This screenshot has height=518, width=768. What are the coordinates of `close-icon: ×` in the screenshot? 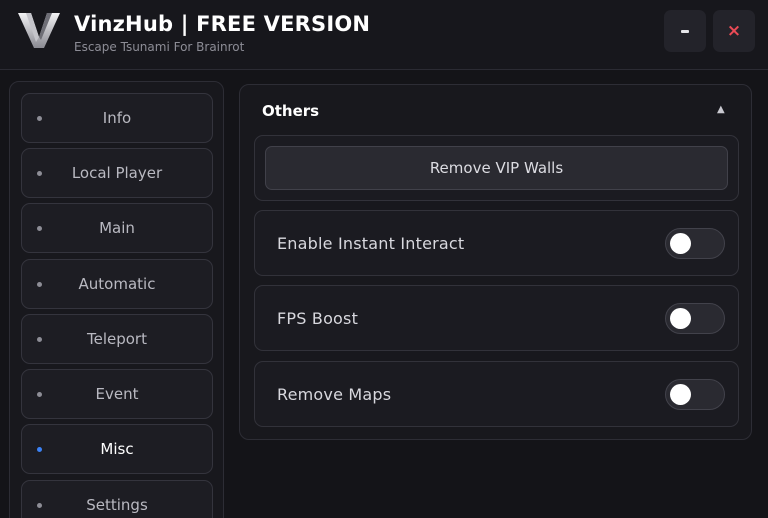 It's located at (734, 30).